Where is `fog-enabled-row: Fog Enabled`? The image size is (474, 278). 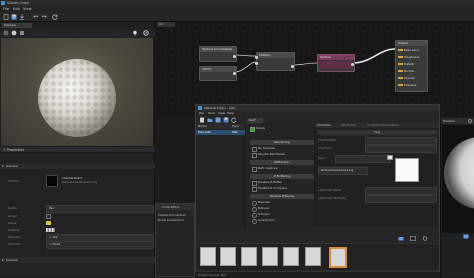
fog-enabled-row: Fog Enabled is located at coordinates (377, 141).